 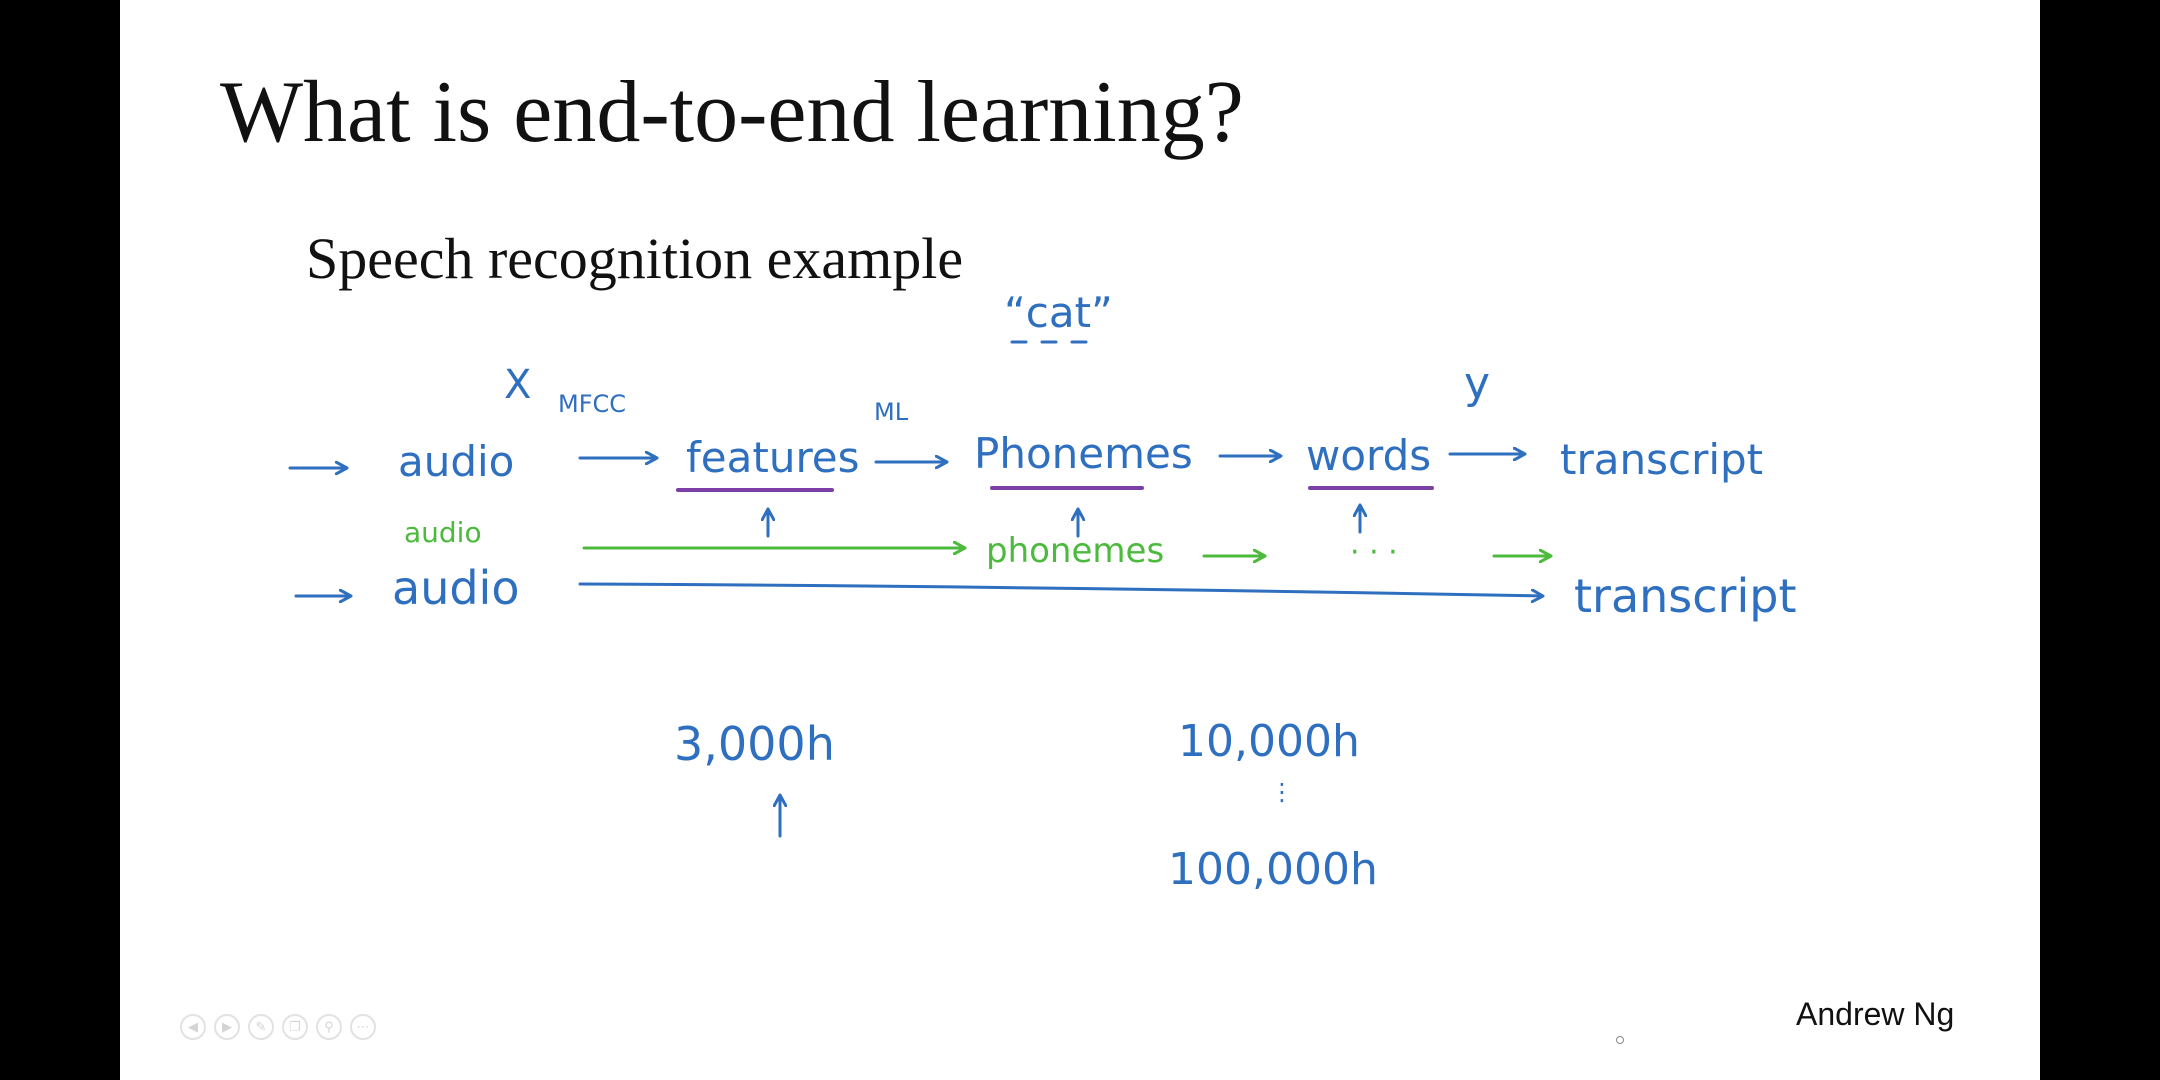 What do you see at coordinates (193, 1027) in the screenshot?
I see `prev-icon: ◀` at bounding box center [193, 1027].